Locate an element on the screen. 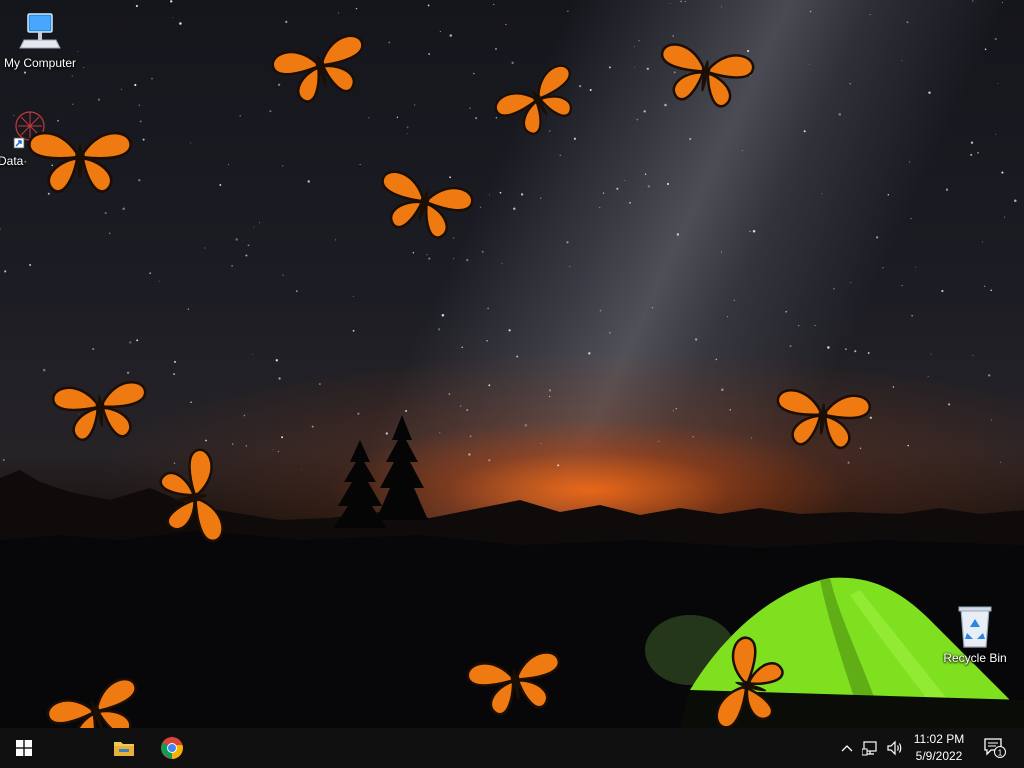 The width and height of the screenshot is (1024, 768). volume-icon is located at coordinates (894, 748).